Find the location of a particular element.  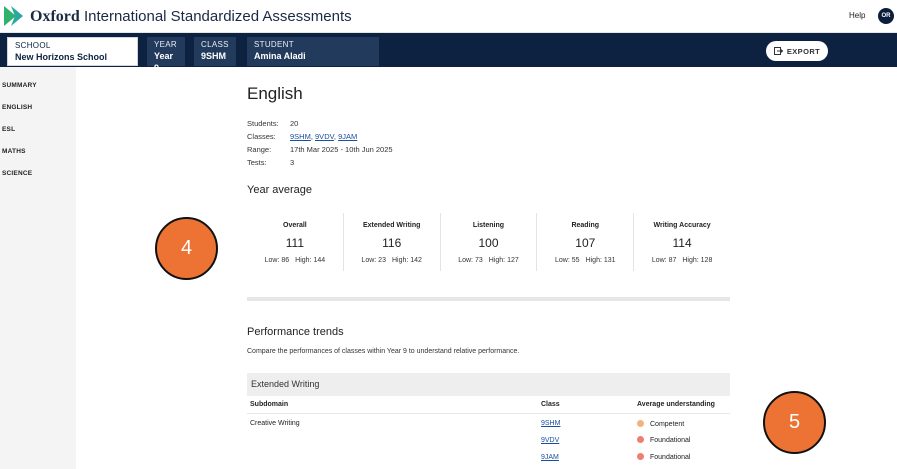

stat-range: Low: 55 High: 131 is located at coordinates (585, 260).